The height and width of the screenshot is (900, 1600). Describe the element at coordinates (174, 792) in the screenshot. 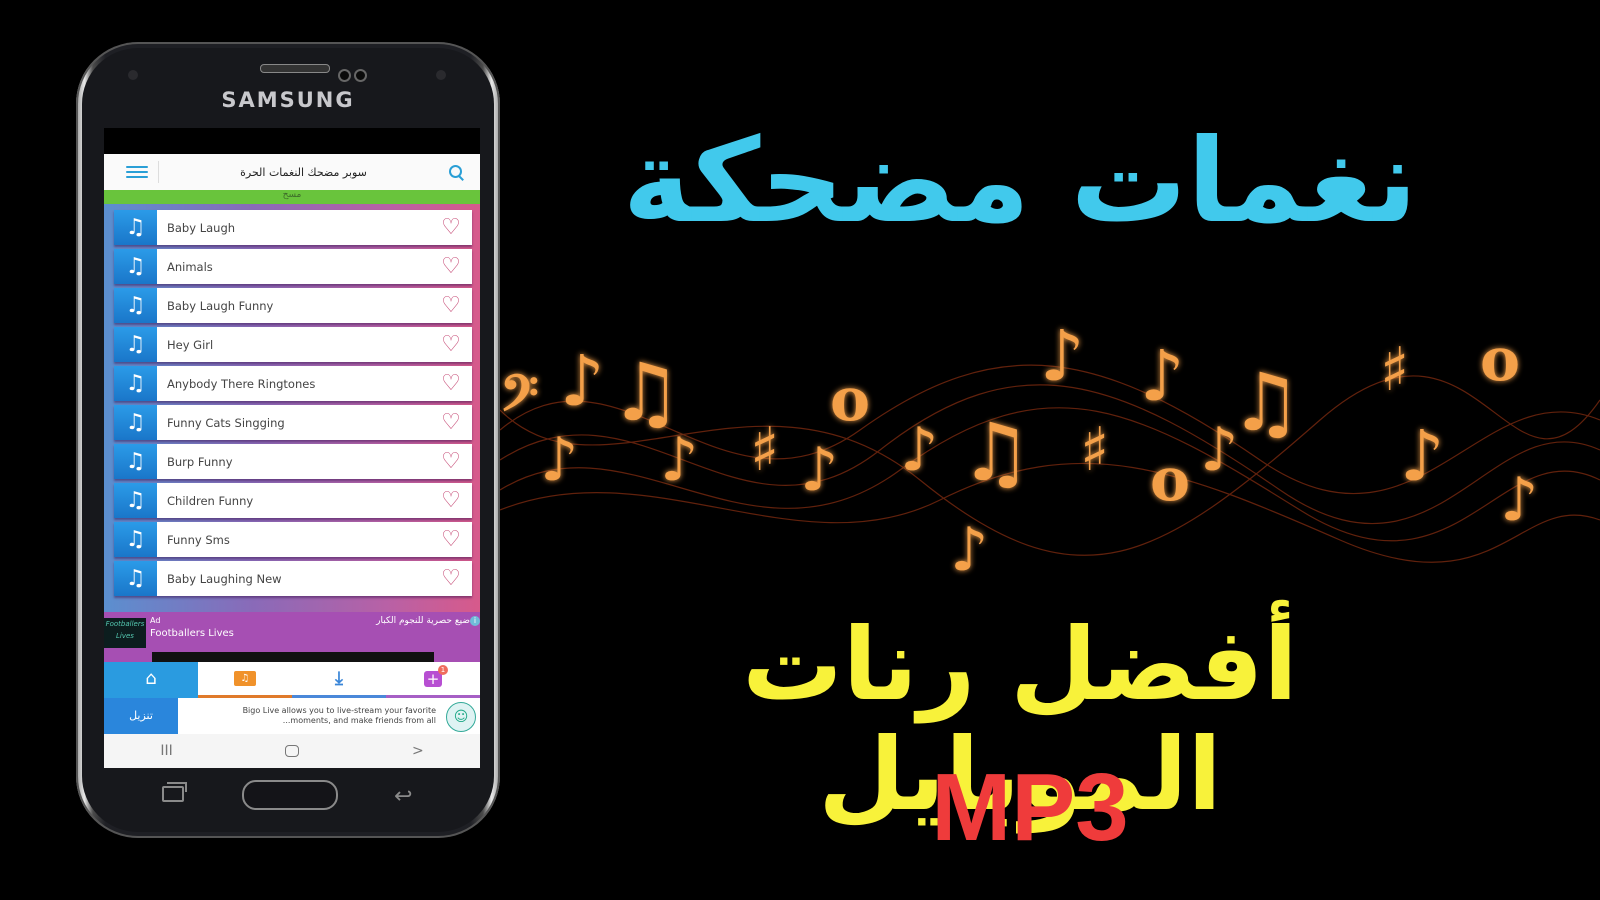

I see `hardware-recents-icon` at that location.